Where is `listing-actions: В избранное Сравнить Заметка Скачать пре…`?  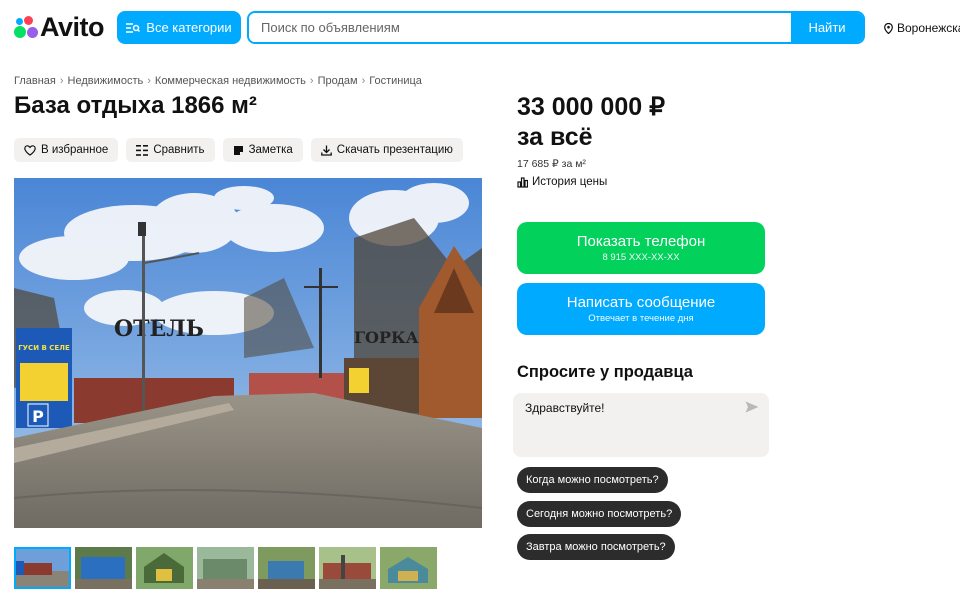 listing-actions: В избранное Сравнить Заметка Скачать пре… is located at coordinates (238, 150).